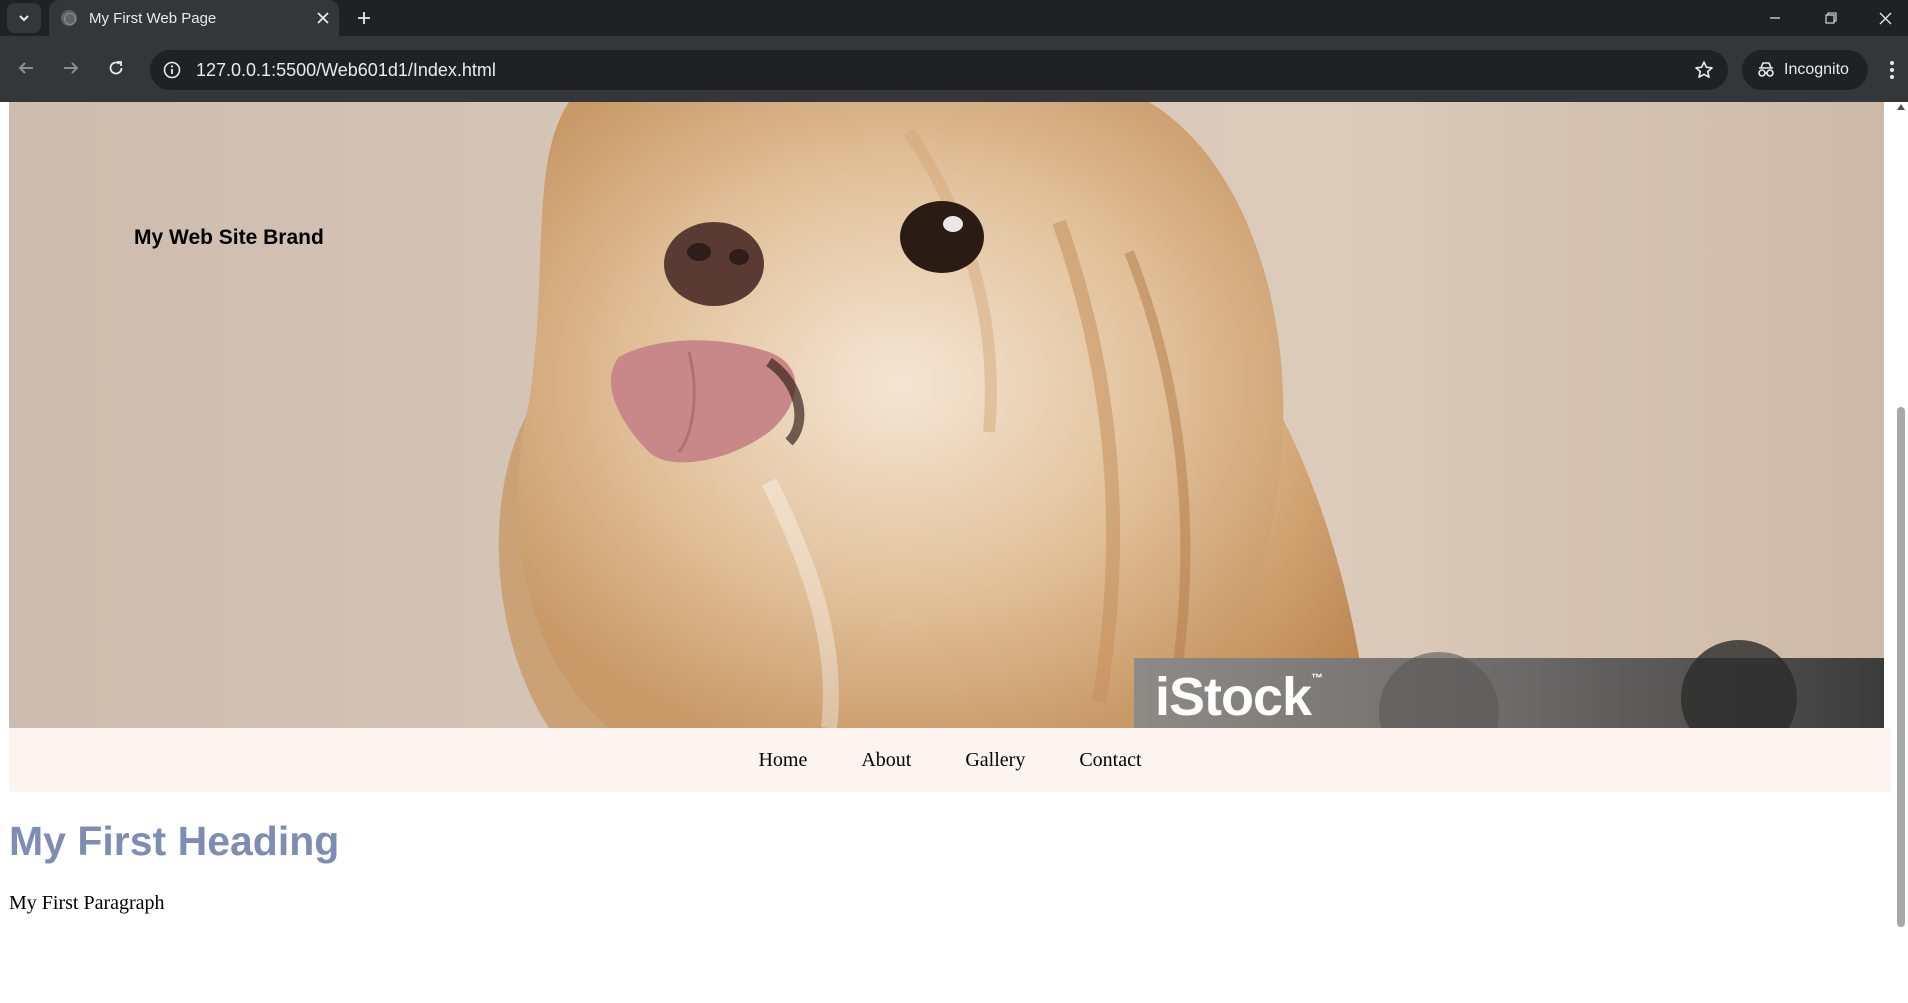  What do you see at coordinates (939, 70) in the screenshot?
I see `address-bar: 127.0.0.1:5500/Web601d1/Index.html` at bounding box center [939, 70].